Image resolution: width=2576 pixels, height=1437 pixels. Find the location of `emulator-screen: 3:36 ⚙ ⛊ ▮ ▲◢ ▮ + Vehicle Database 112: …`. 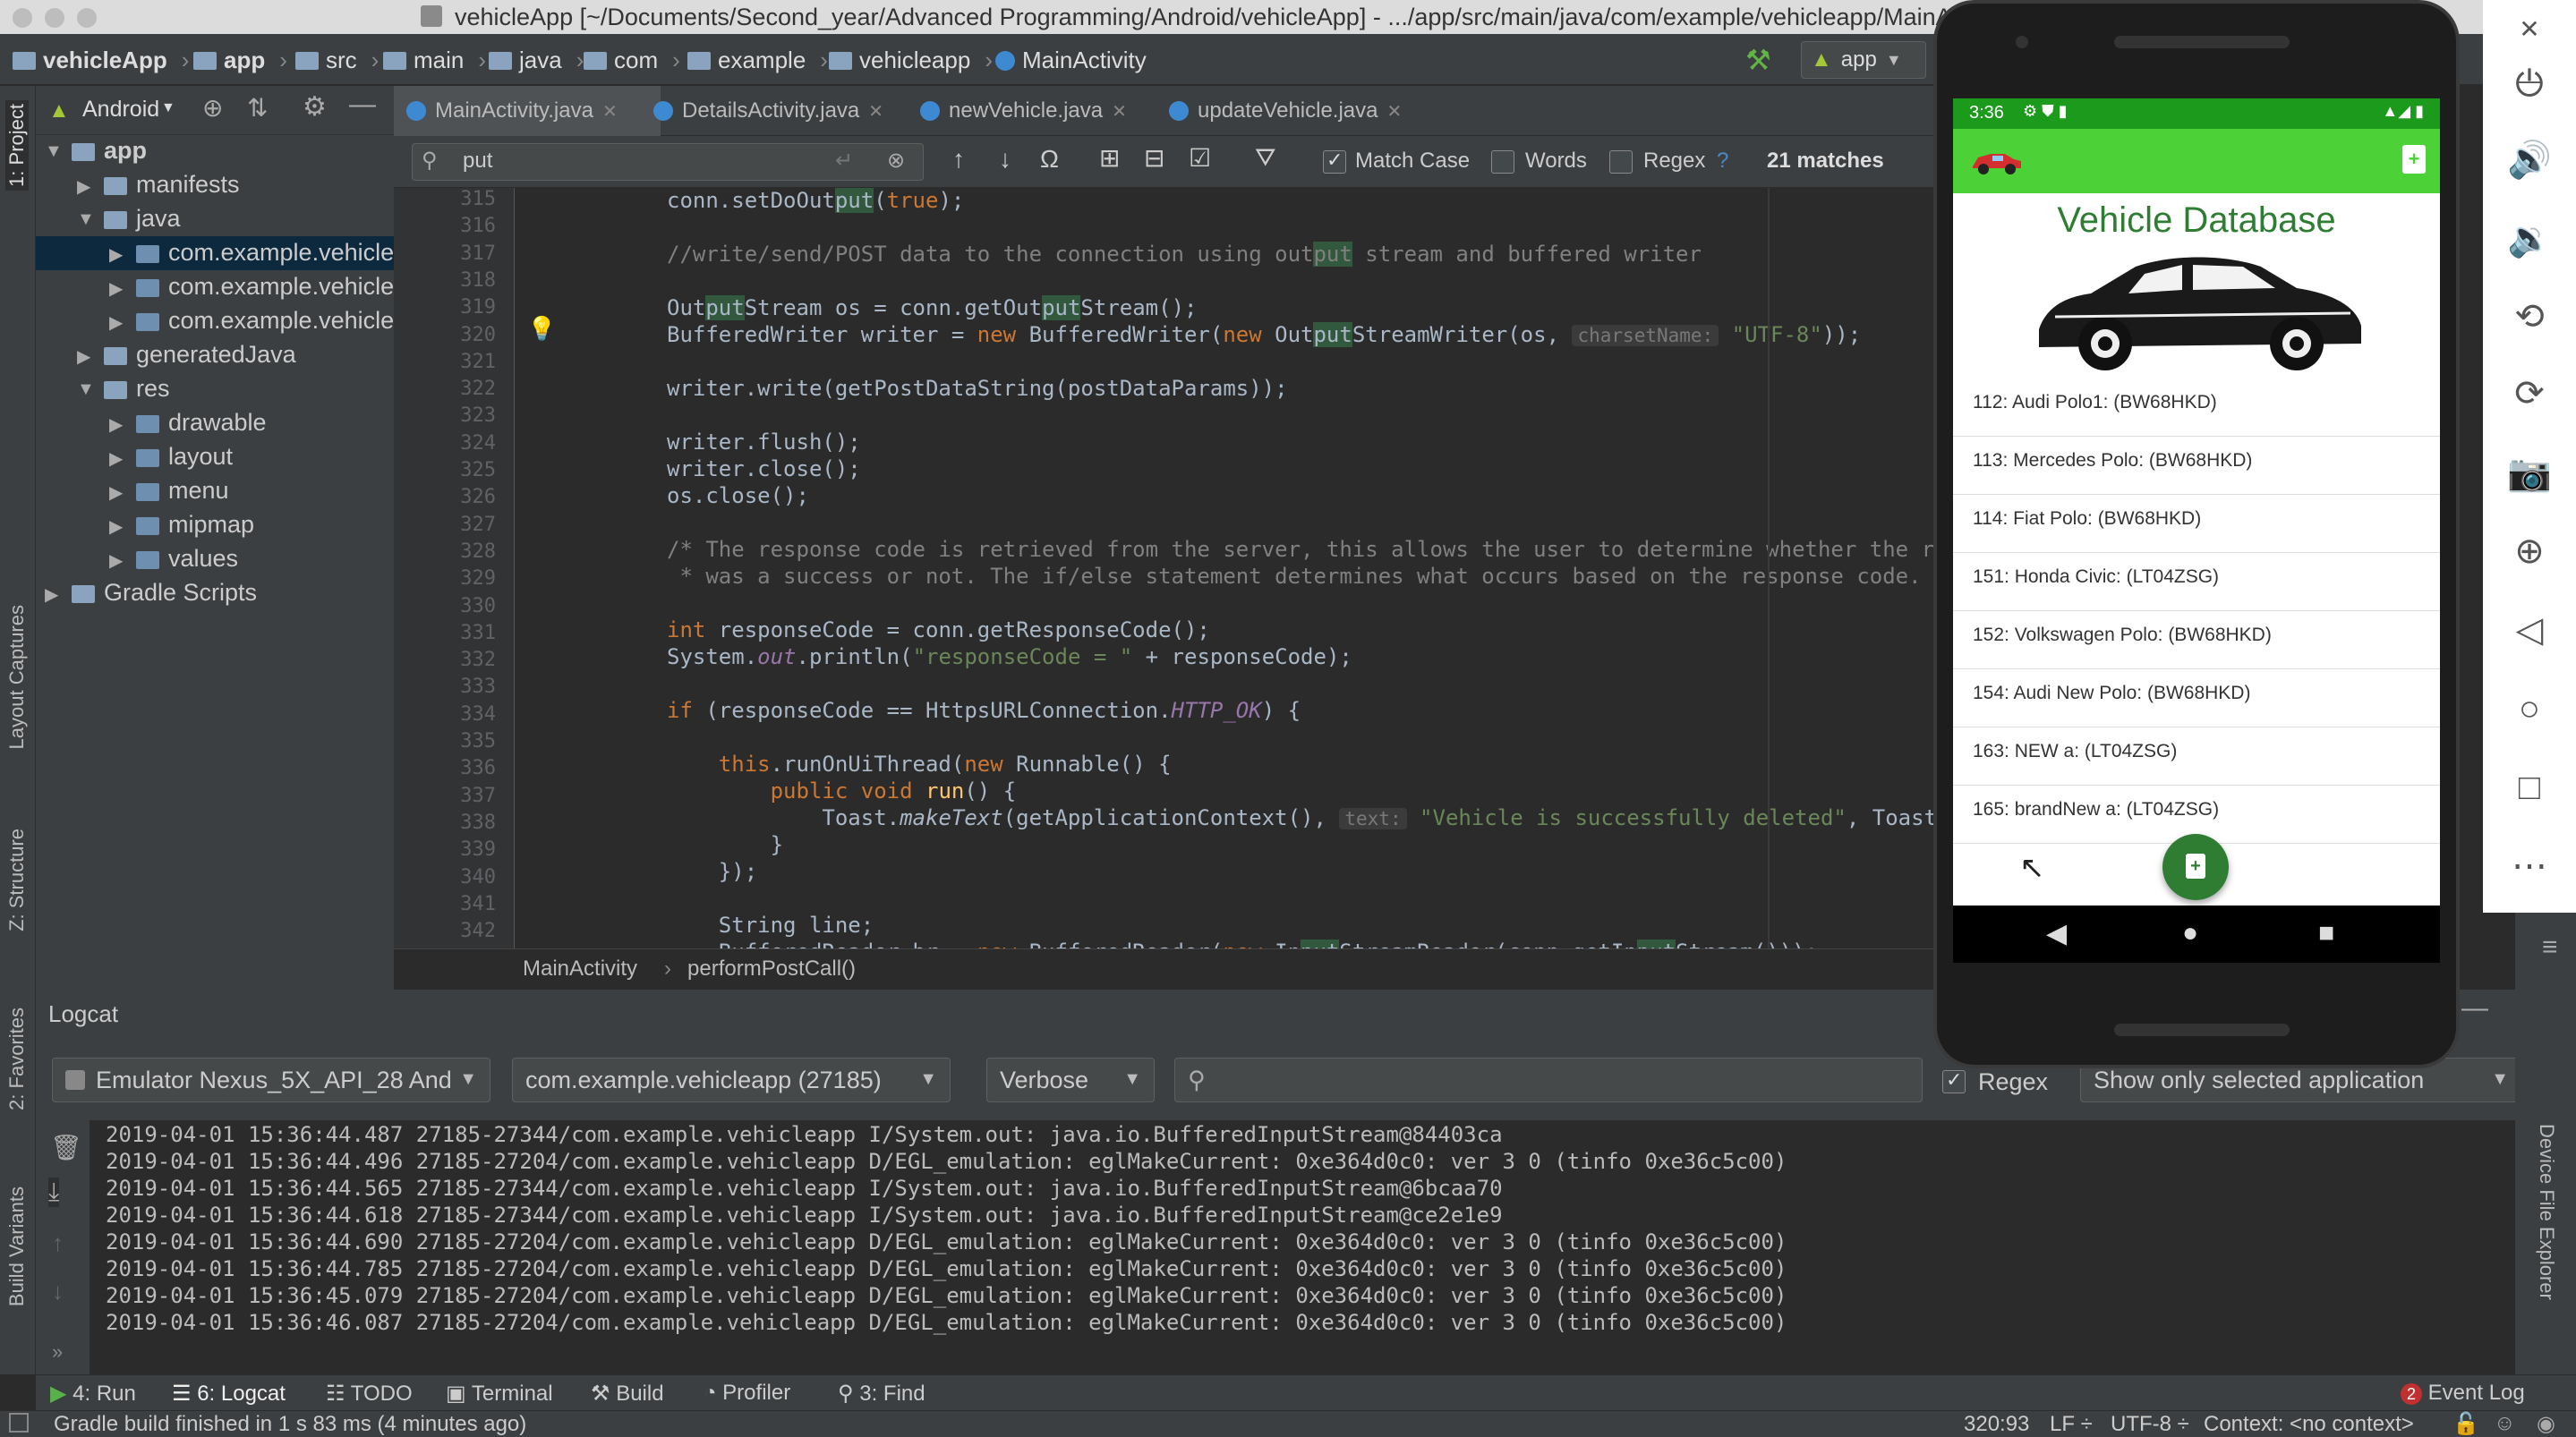

emulator-screen: 3:36 ⚙ ⛊ ▮ ▲◢ ▮ + Vehicle Database 112: … is located at coordinates (2196, 502).